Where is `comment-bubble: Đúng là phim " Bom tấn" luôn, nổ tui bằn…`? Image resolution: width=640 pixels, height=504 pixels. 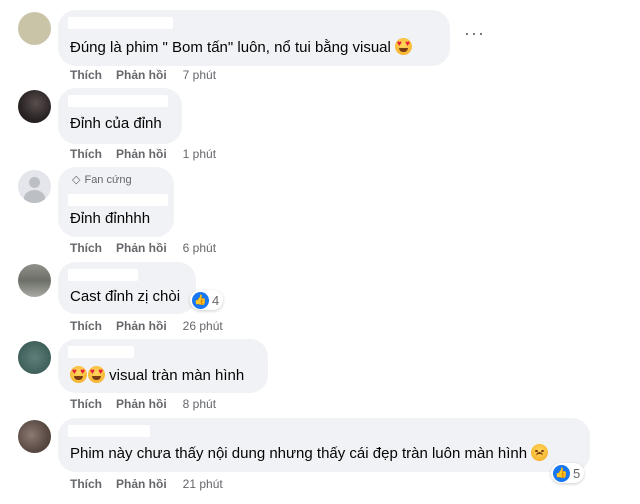 comment-bubble: Đúng là phim " Bom tấn" luôn, nổ tui bằn… is located at coordinates (254, 38).